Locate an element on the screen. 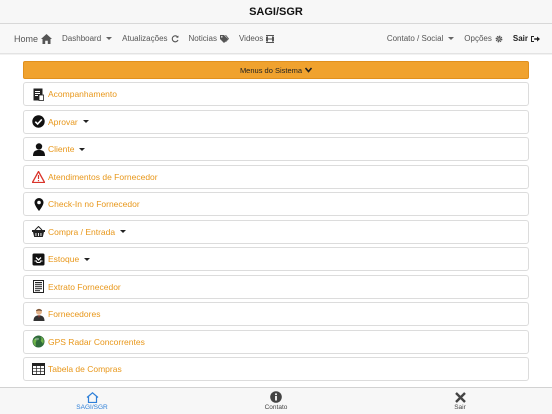 Image resolution: width=552 pixels, height=414 pixels. menu-item-label: Compra / Entrada is located at coordinates (82, 231).